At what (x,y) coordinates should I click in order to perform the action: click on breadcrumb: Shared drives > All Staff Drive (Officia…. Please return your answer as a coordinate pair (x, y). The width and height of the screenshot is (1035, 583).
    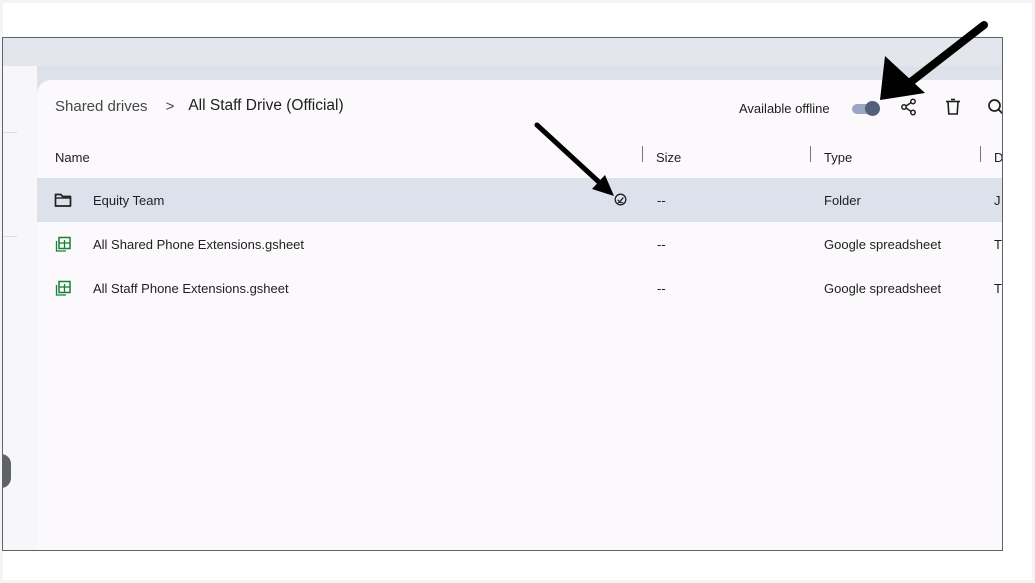
    Looking at the image, I should click on (199, 106).